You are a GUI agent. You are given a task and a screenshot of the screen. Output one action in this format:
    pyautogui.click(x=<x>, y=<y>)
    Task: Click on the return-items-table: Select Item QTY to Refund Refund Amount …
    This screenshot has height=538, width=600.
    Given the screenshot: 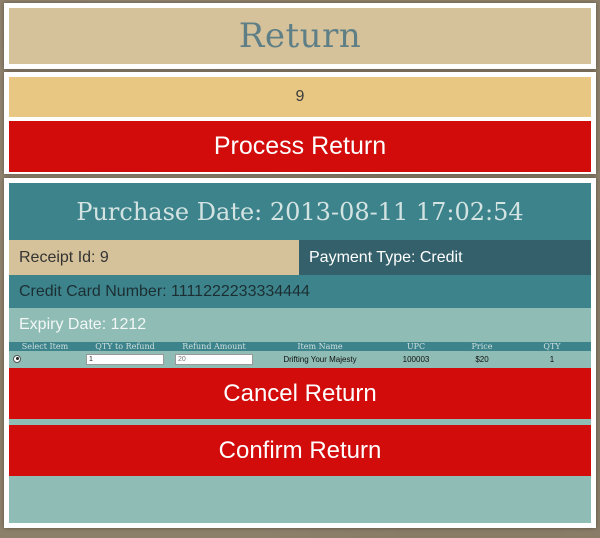 What is the action you would take?
    pyautogui.click(x=300, y=355)
    